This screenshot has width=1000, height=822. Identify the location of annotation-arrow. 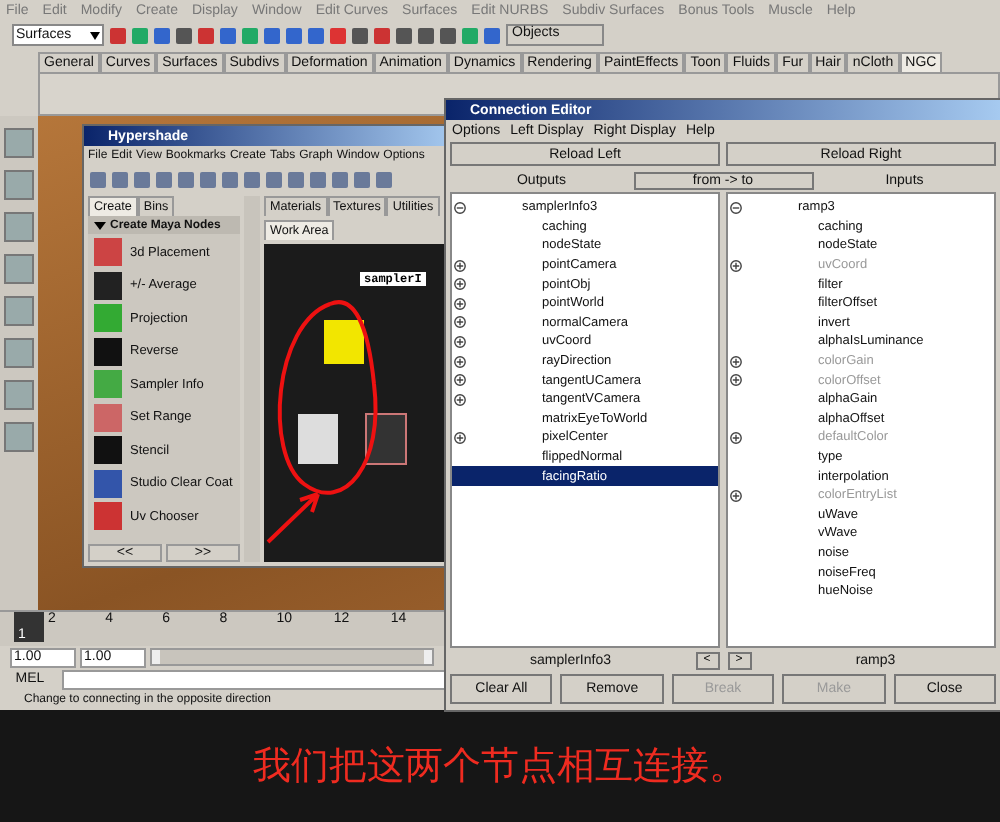
(293, 518).